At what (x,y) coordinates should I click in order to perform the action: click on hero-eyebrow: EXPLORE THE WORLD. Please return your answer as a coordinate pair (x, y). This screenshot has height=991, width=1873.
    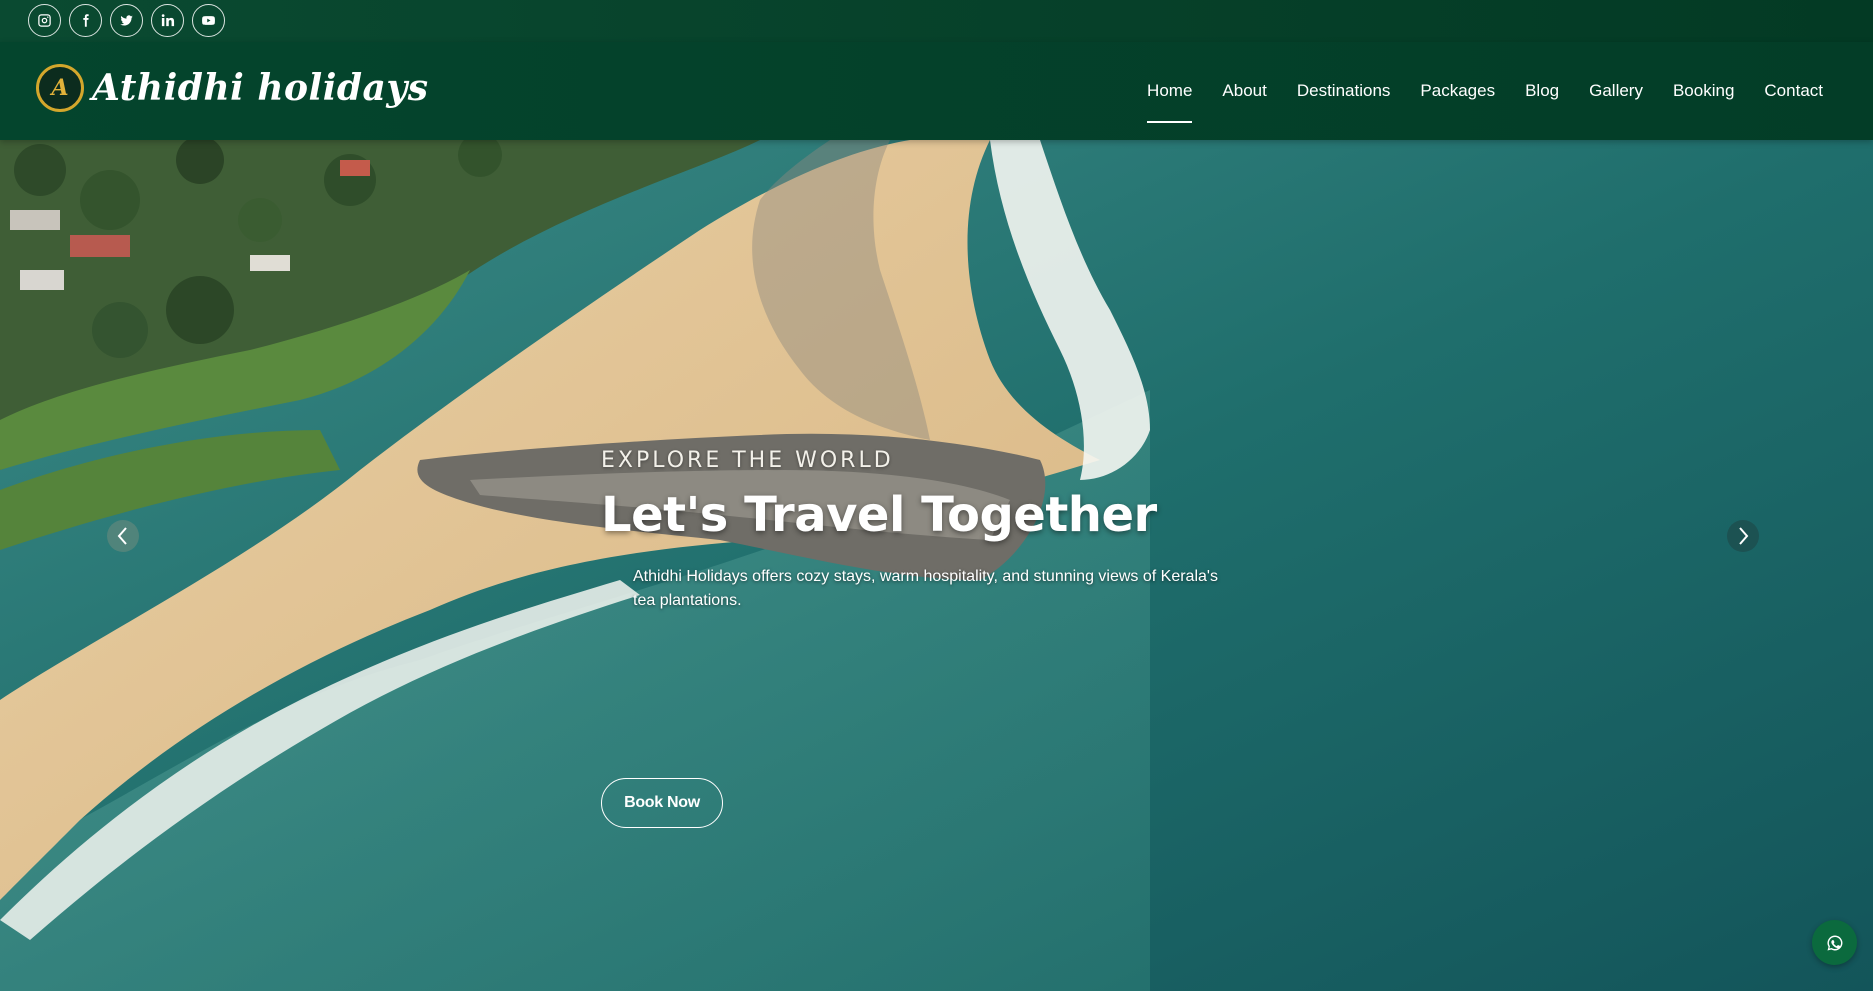
    Looking at the image, I should click on (747, 460).